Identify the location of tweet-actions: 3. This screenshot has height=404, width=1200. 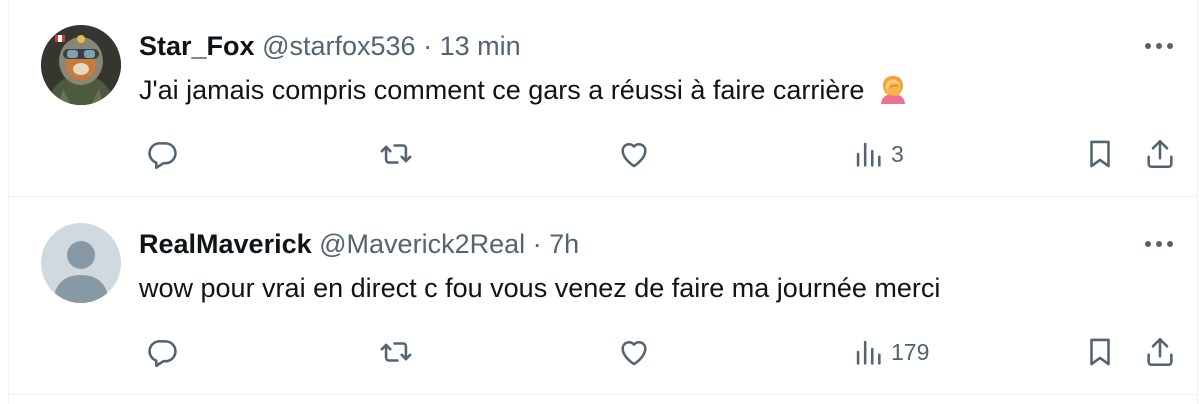
(662, 154).